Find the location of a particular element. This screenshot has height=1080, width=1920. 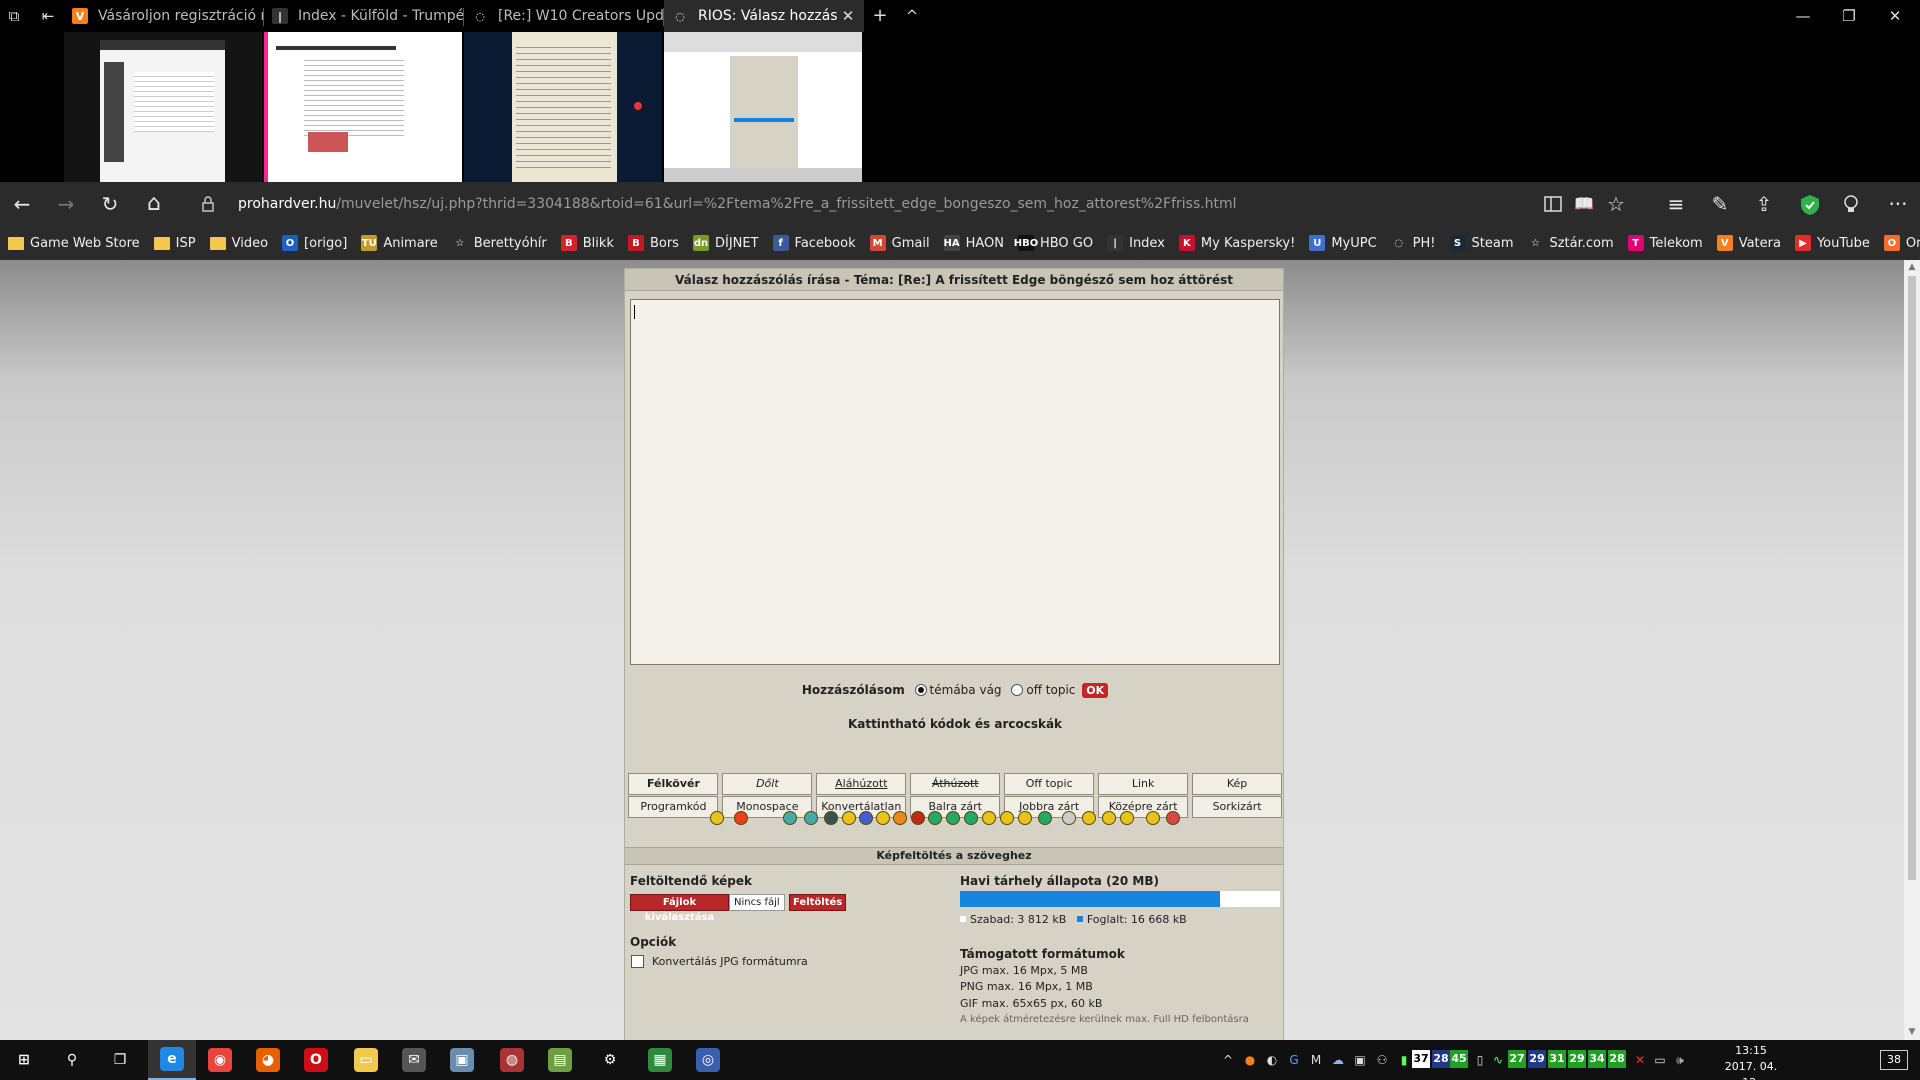

windows-tool-taskbar-button: ▣ is located at coordinates (462, 1060).